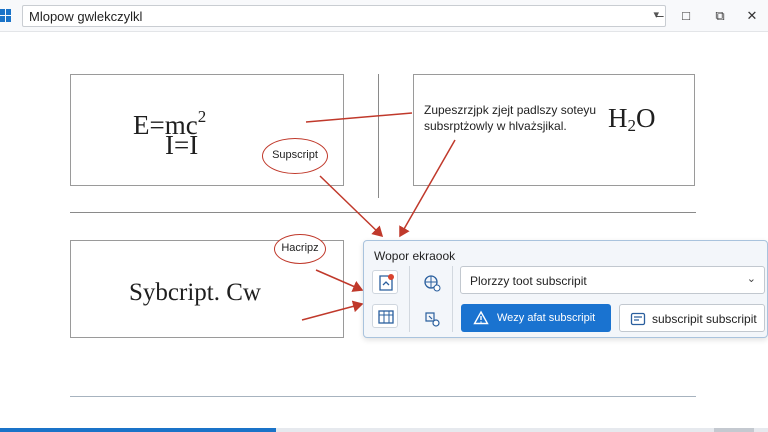 Image resolution: width=768 pixels, height=432 pixels. What do you see at coordinates (300, 249) in the screenshot?
I see `callout-hacripz: Hacripz` at bounding box center [300, 249].